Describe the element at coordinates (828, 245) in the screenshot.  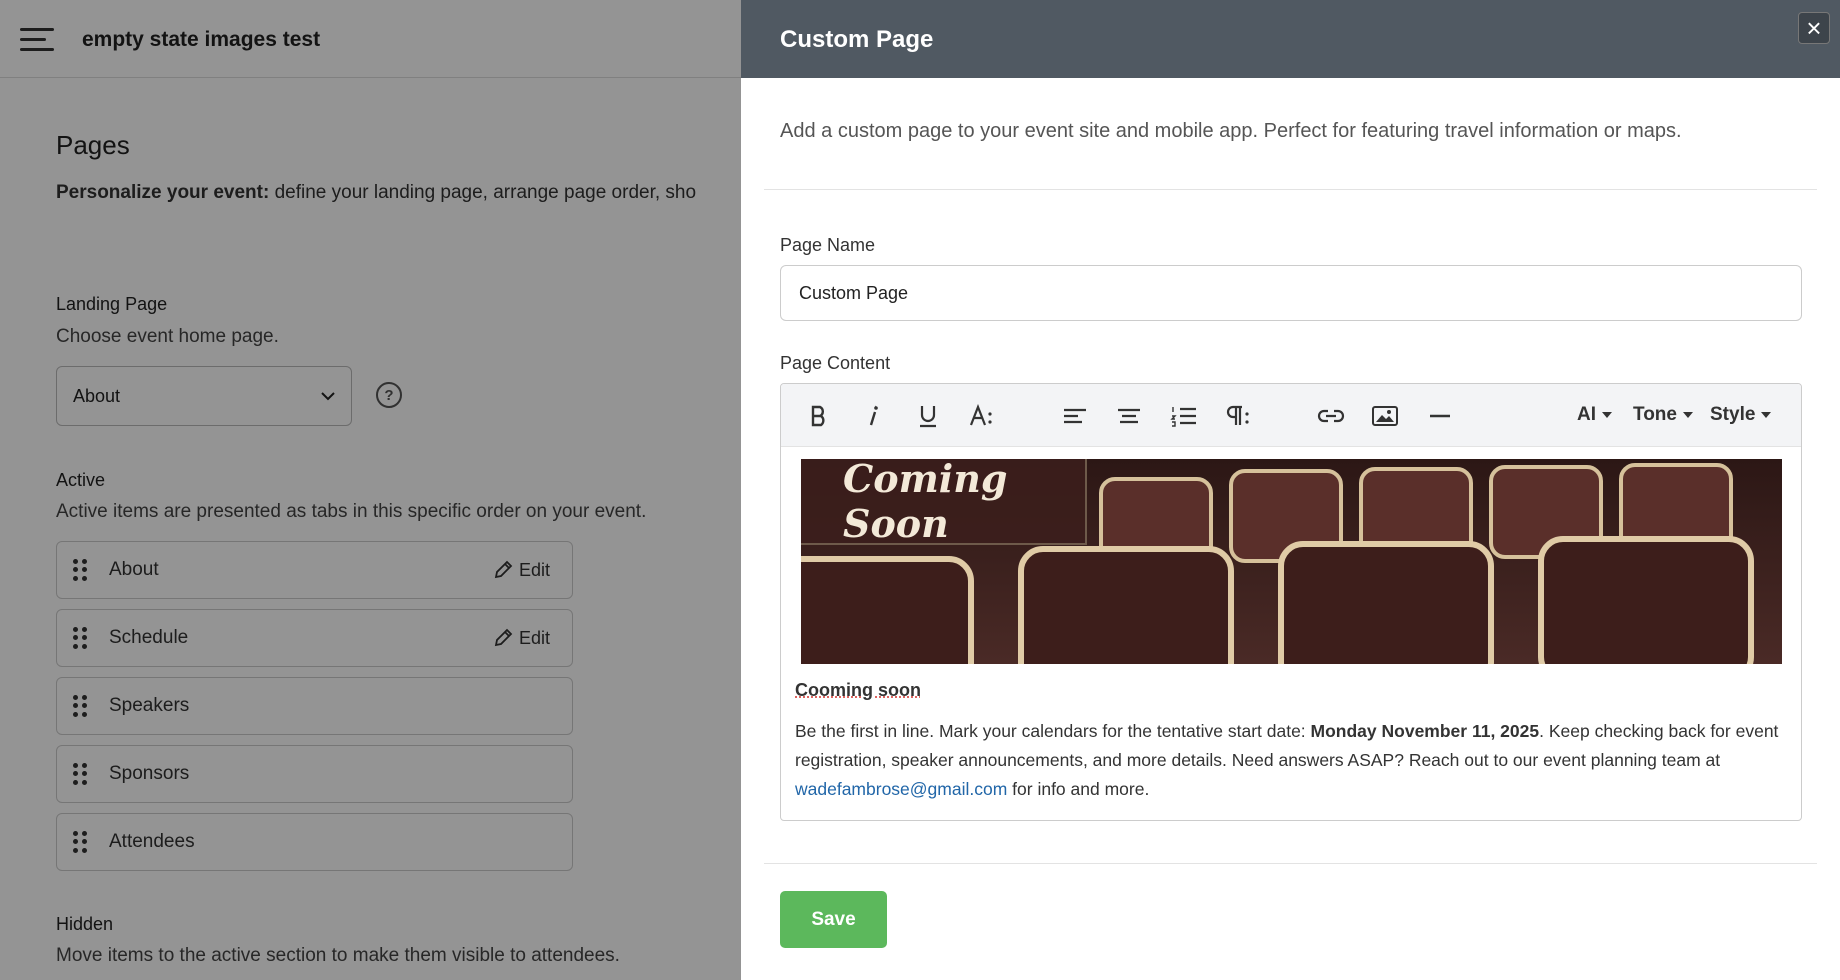
I see `page-name-label: Page Name` at that location.